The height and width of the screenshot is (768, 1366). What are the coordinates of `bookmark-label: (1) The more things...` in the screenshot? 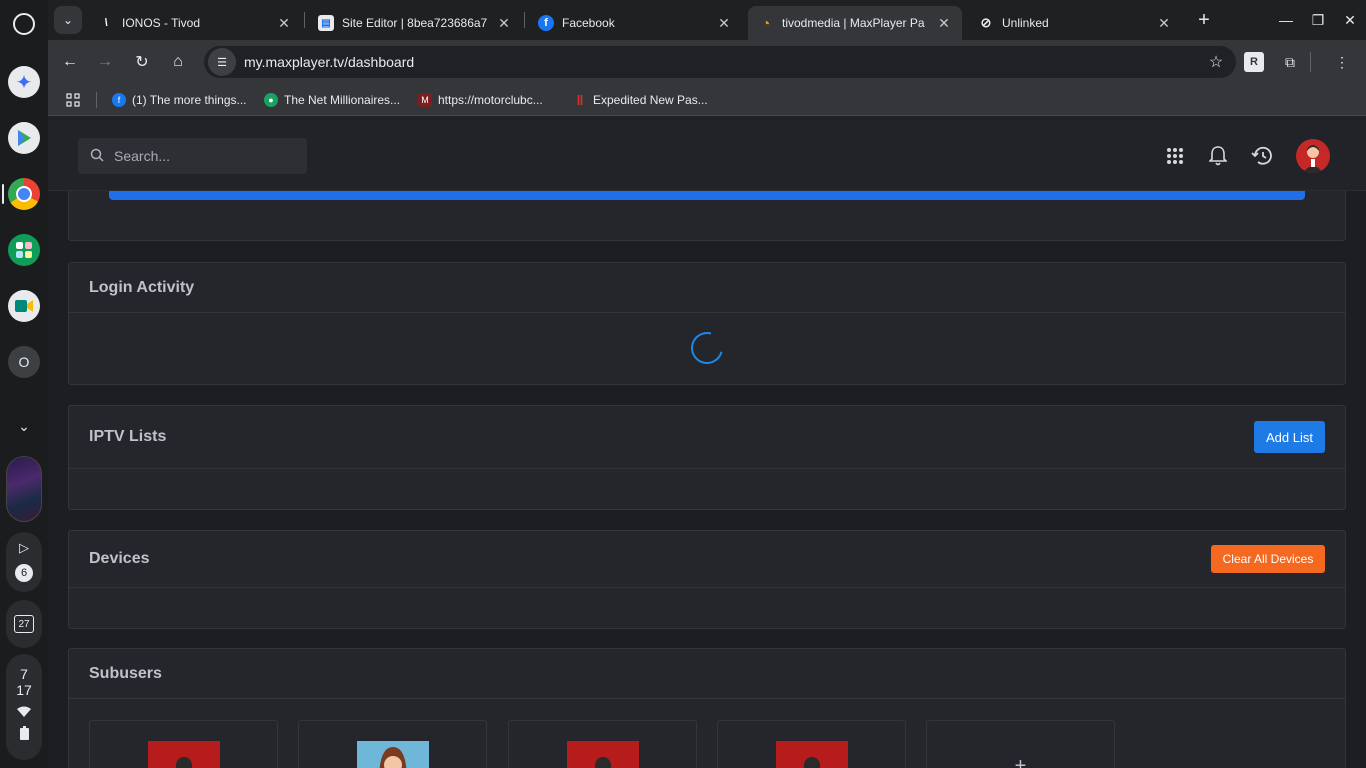 It's located at (189, 100).